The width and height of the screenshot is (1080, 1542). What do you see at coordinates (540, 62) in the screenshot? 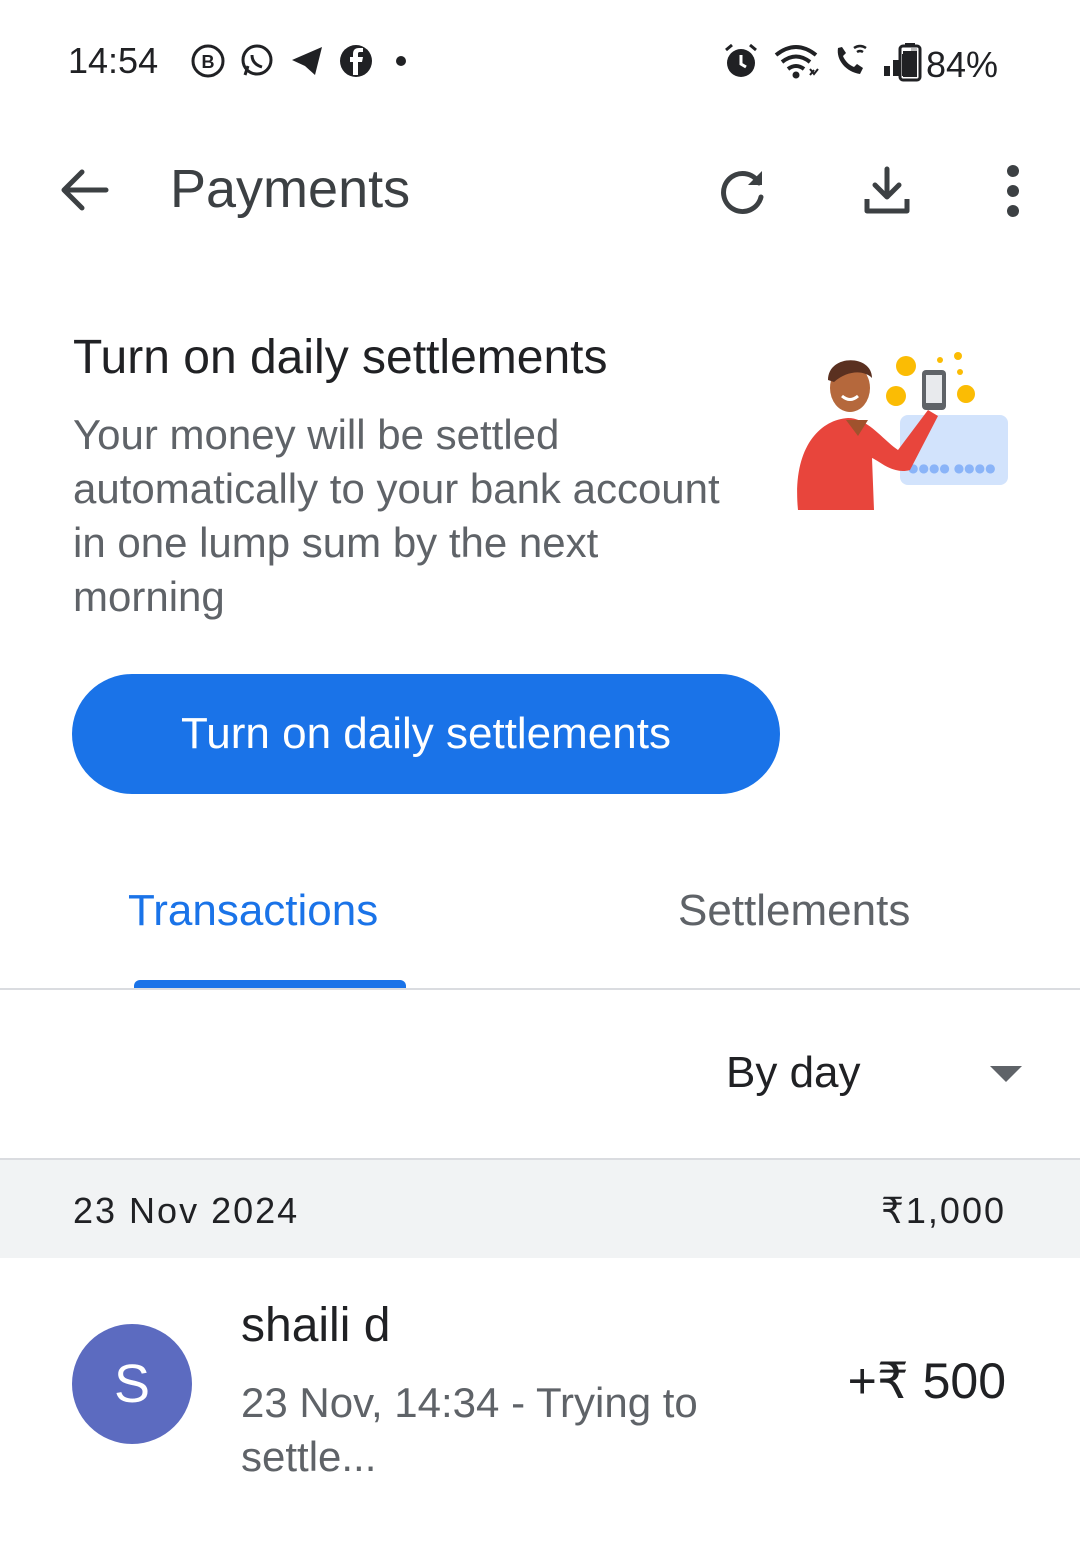
I see `status-bar: 14:54 B 84%` at bounding box center [540, 62].